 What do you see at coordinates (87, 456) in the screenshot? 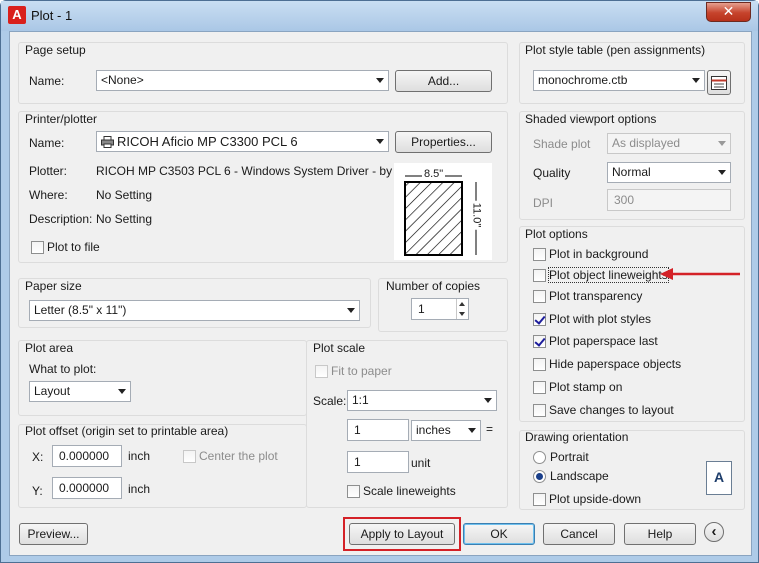
I see `offset-x-input: 0.000000` at bounding box center [87, 456].